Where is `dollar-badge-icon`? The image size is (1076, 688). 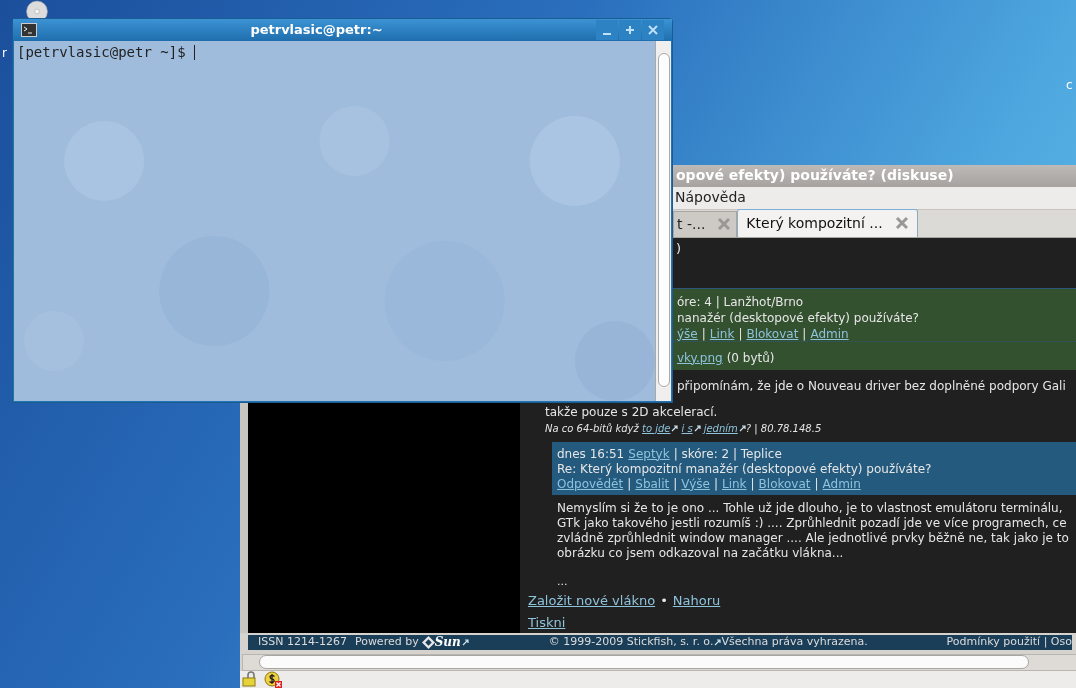
dollar-badge-icon is located at coordinates (273, 679).